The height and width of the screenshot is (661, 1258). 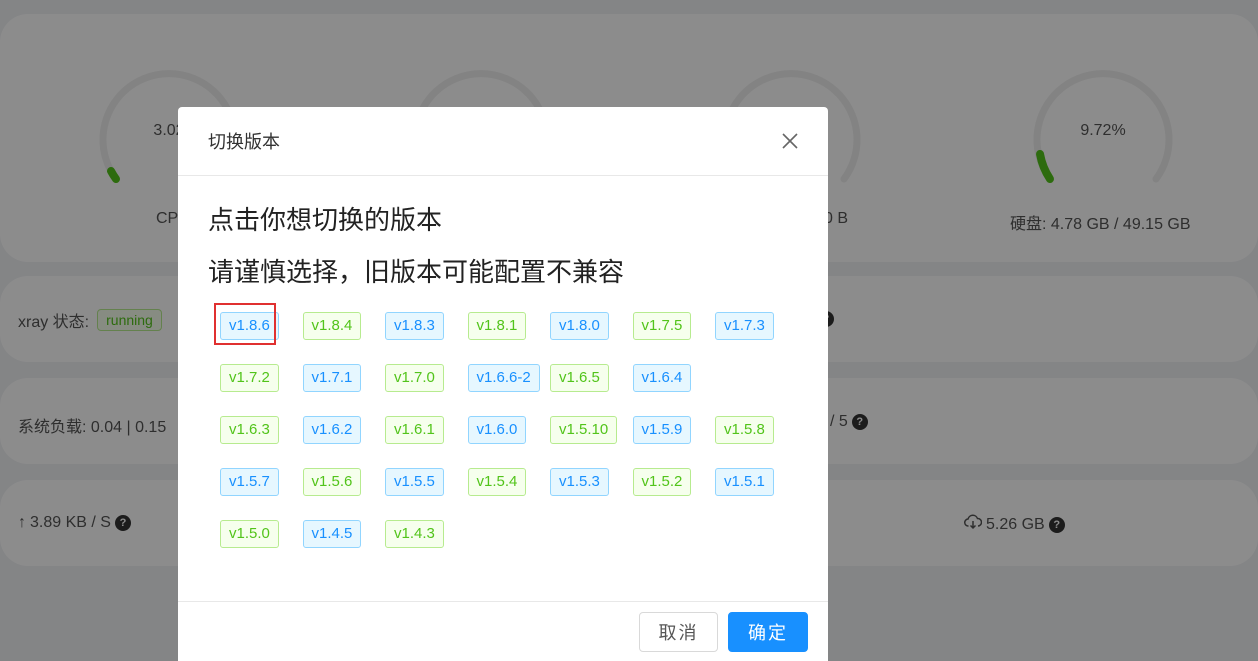 What do you see at coordinates (332, 378) in the screenshot?
I see `version-tag: v1.7.1` at bounding box center [332, 378].